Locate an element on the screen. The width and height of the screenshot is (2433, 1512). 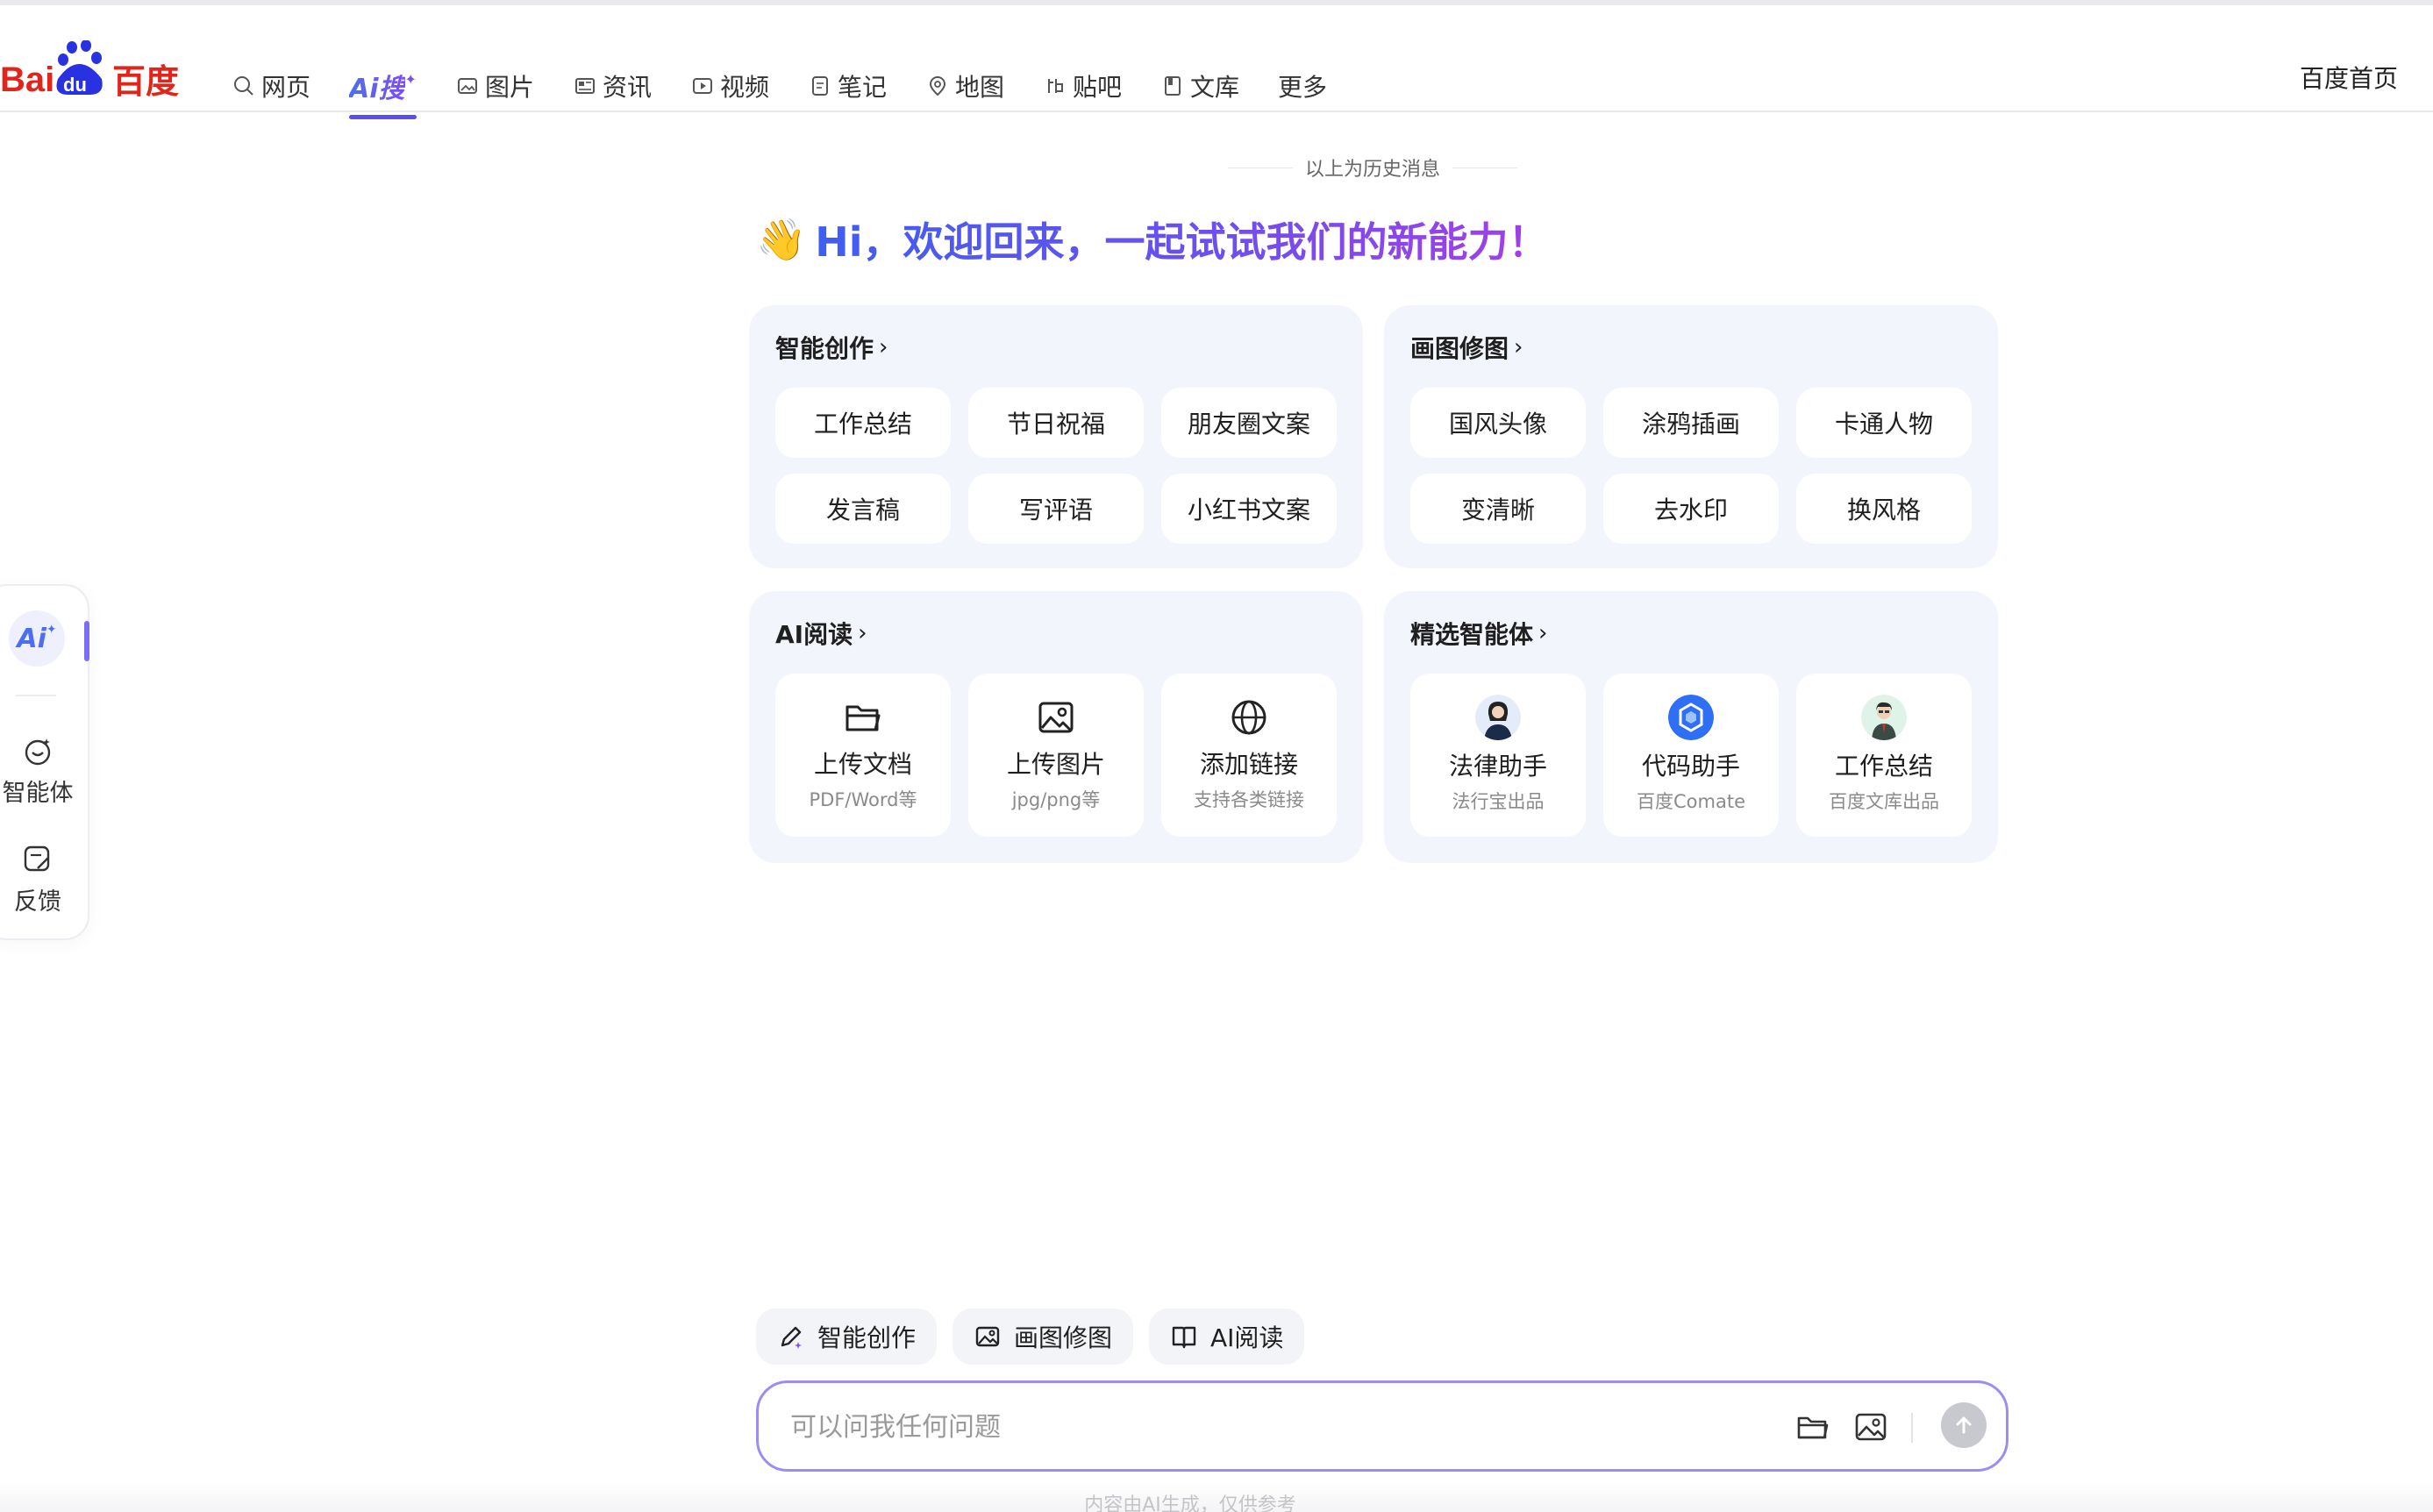
pill-sharpen: 变清晰 is located at coordinates (1498, 509).